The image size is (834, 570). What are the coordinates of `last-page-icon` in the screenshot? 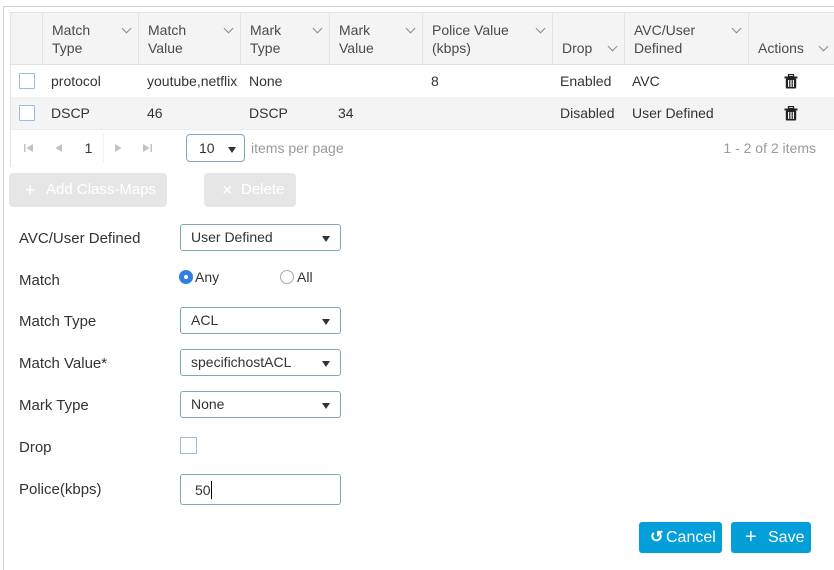 It's located at (147, 148).